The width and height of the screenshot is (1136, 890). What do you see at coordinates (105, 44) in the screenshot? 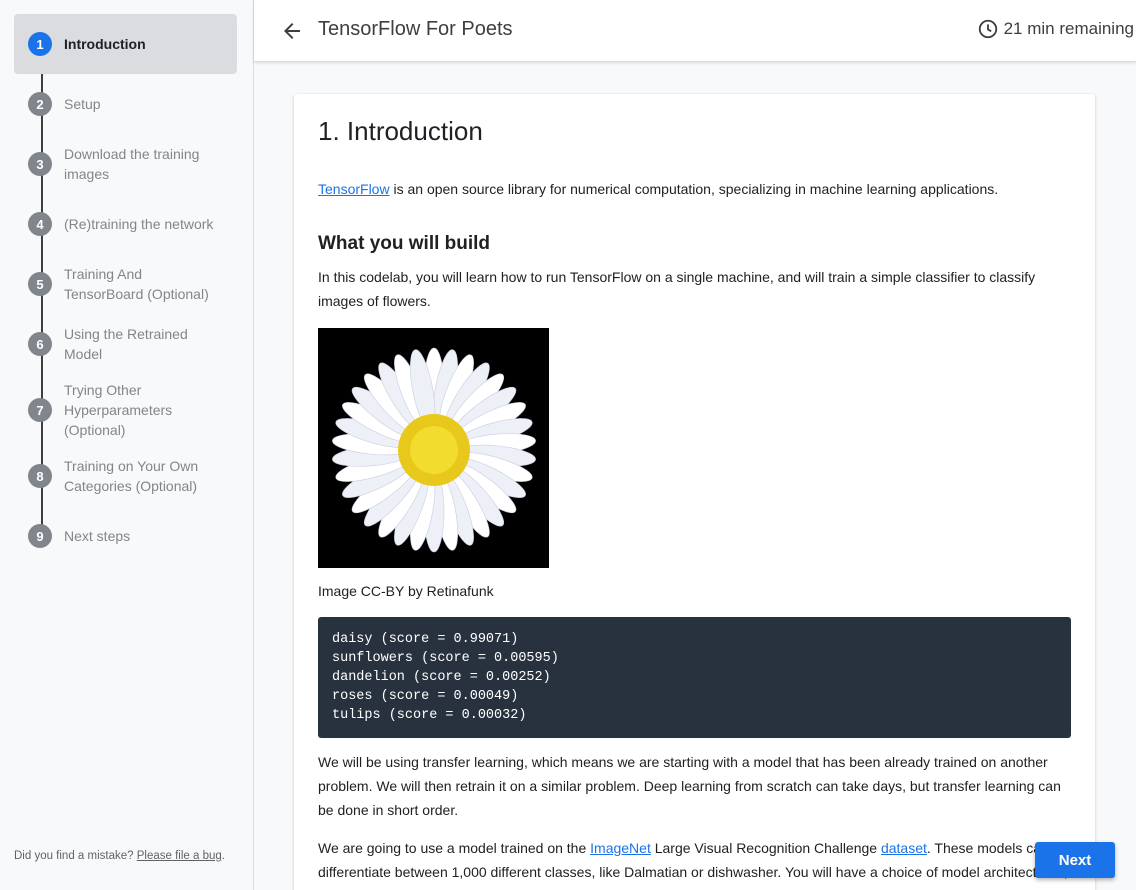
I see `step-label: Introduction` at bounding box center [105, 44].